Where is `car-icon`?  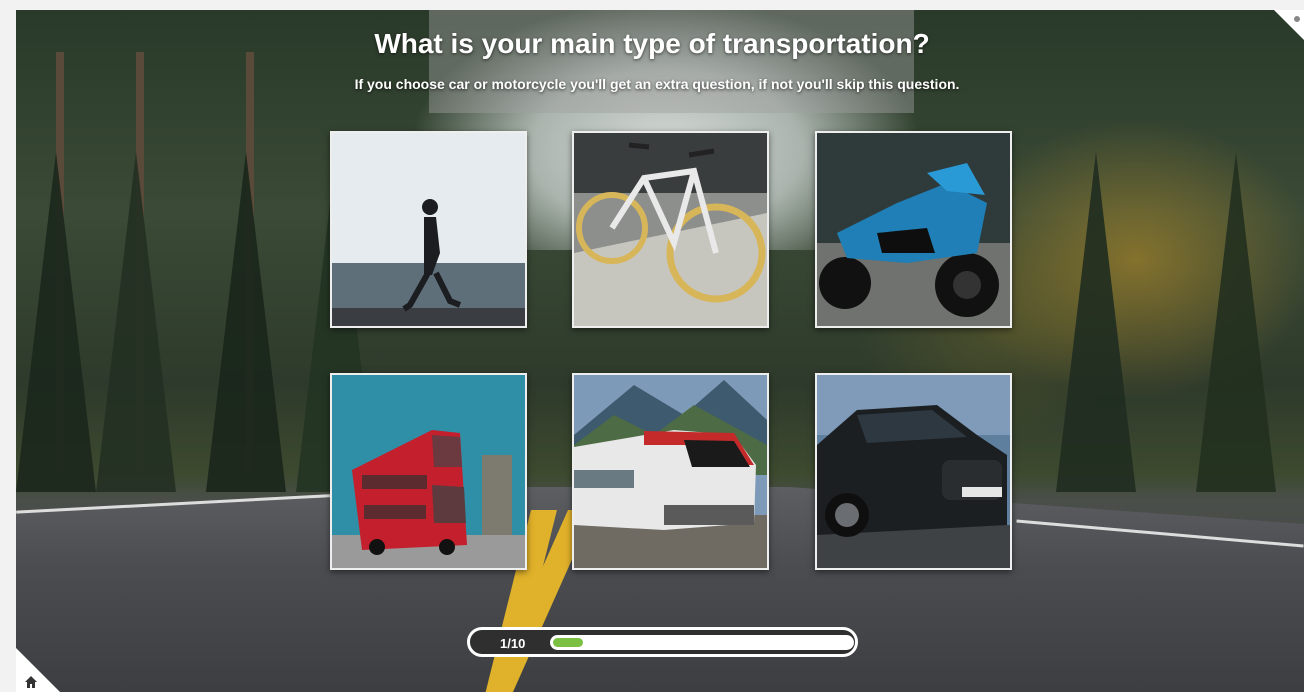
car-icon is located at coordinates (913, 471).